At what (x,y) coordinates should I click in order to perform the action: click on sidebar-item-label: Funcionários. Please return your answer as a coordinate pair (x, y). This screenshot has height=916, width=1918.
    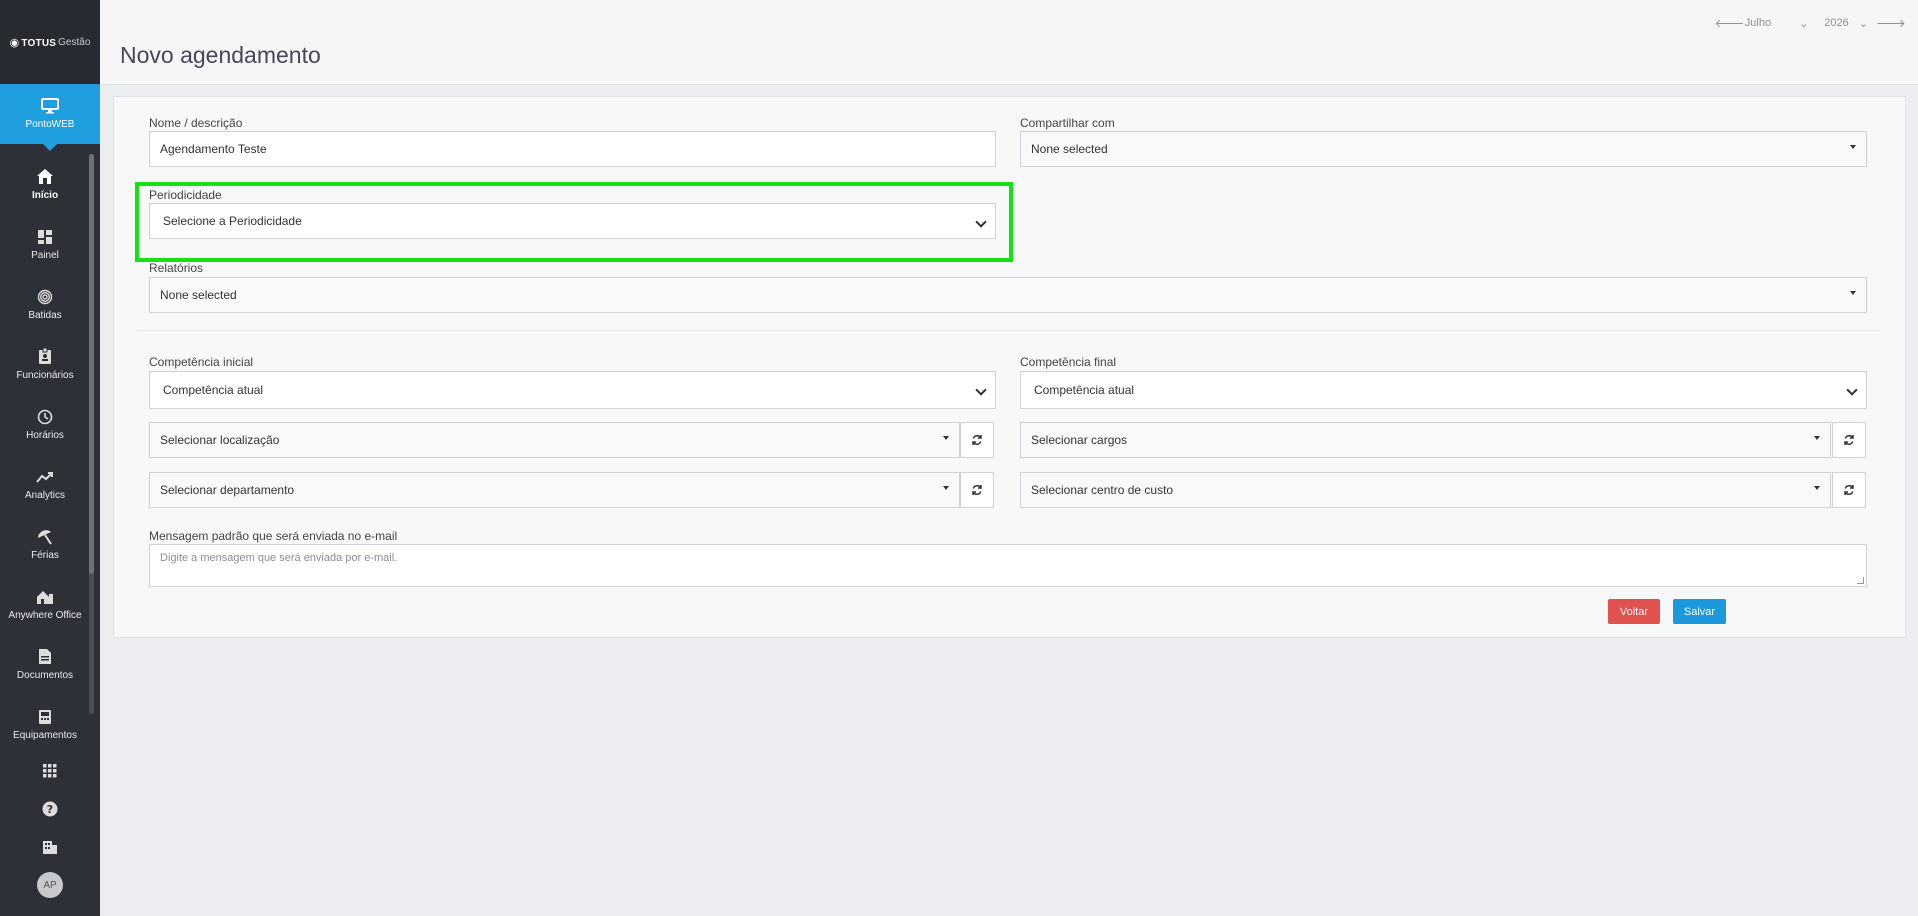
    Looking at the image, I should click on (45, 375).